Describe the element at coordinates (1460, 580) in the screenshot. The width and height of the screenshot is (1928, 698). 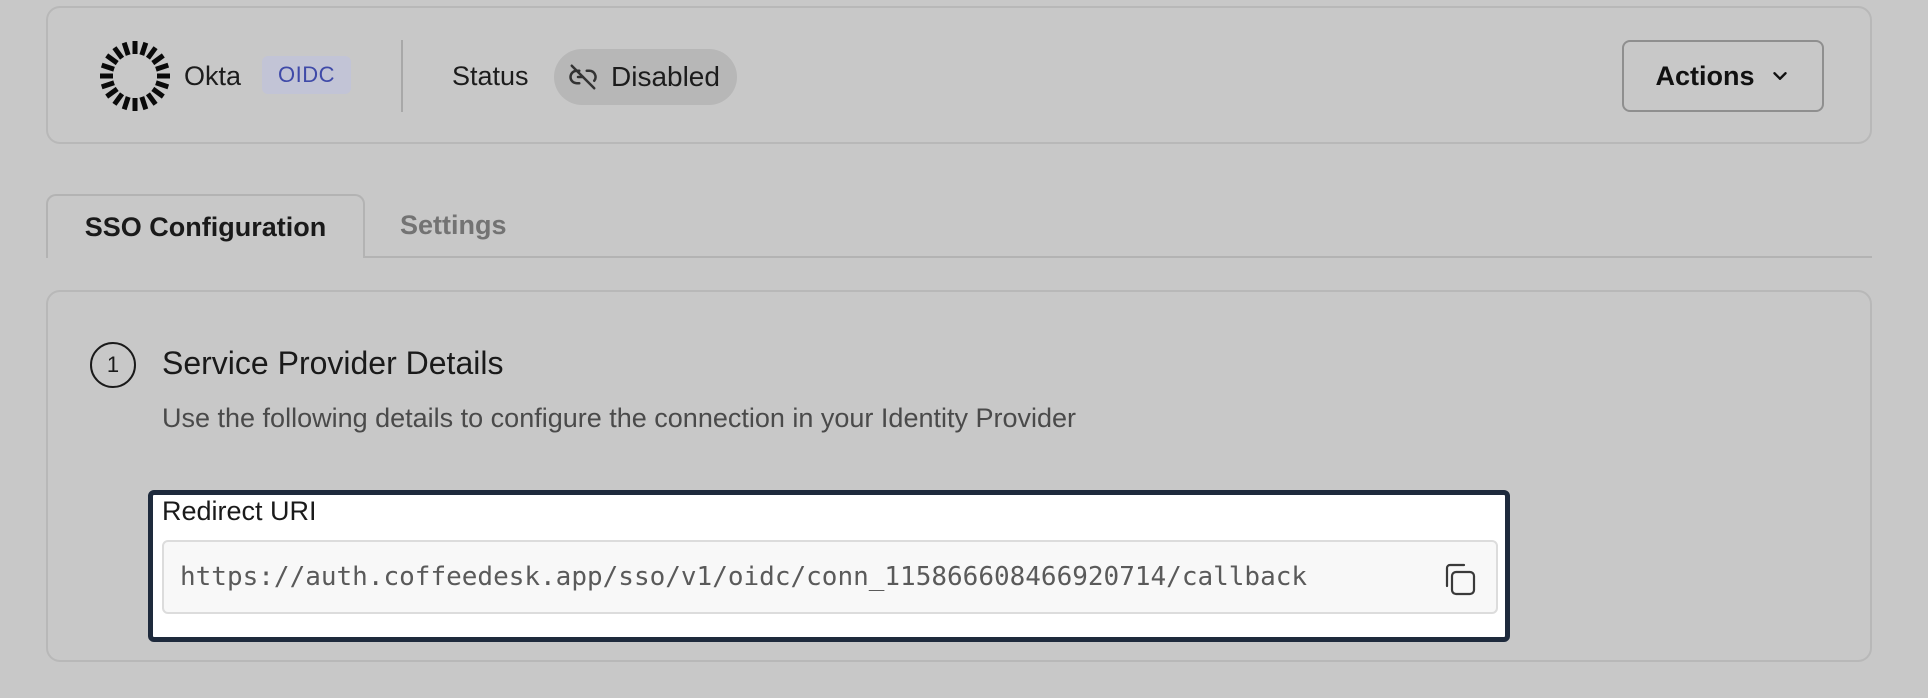
I see `copy-icon` at that location.